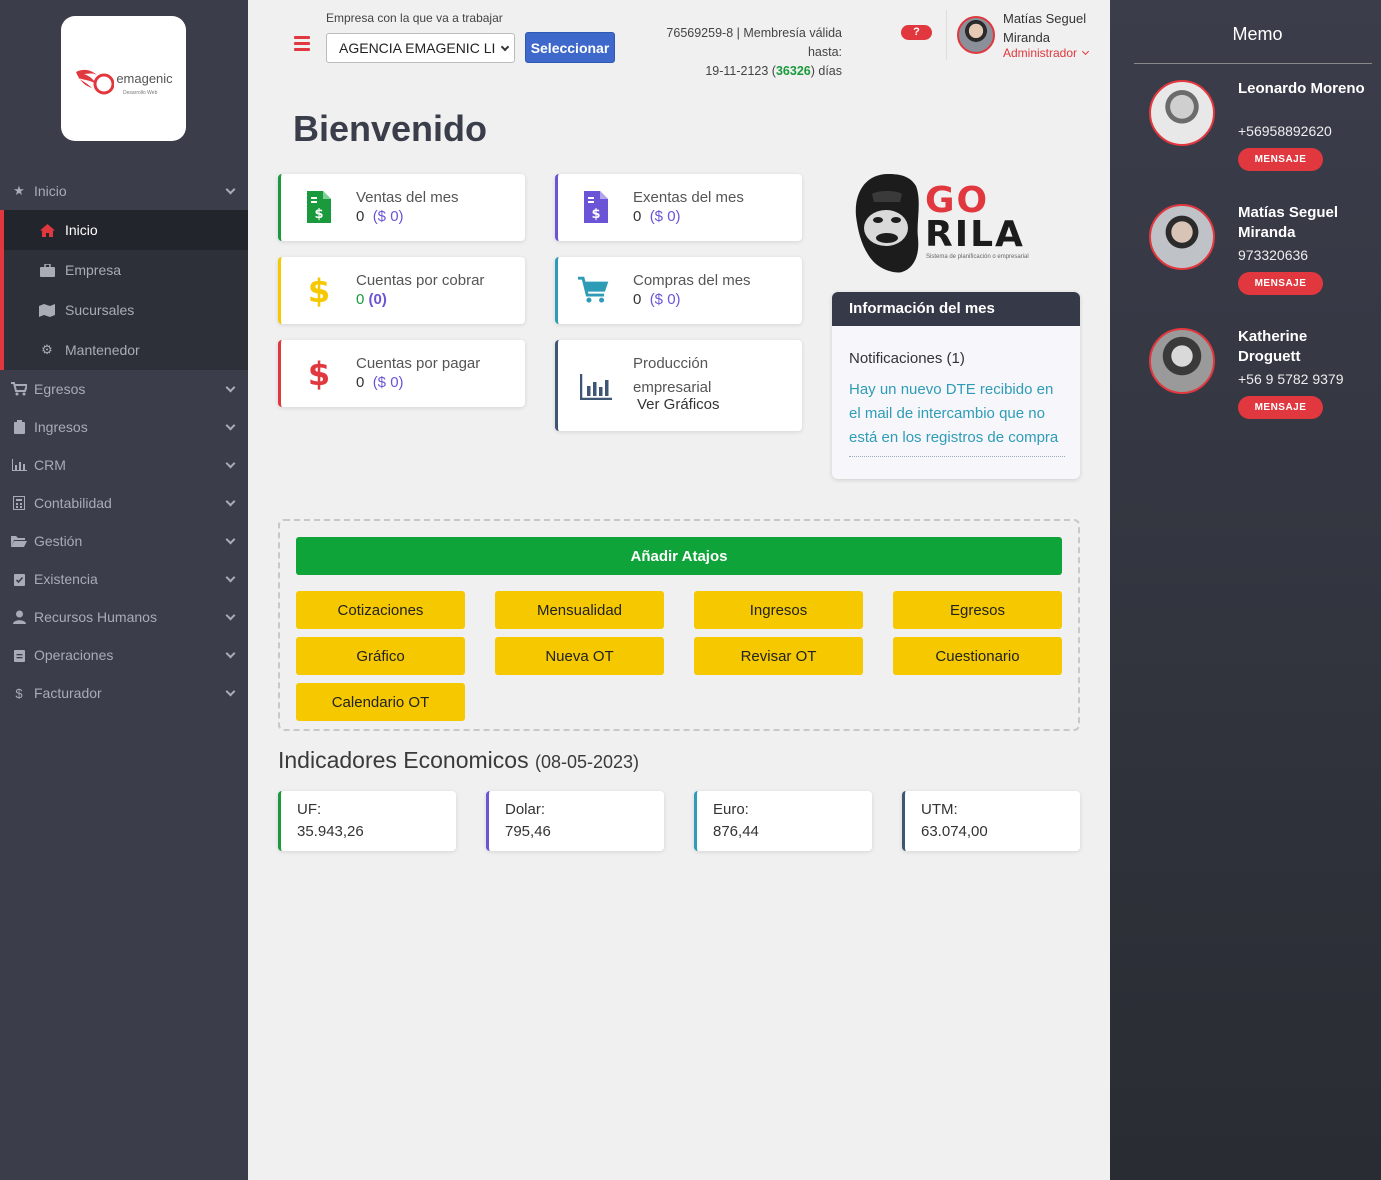 The width and height of the screenshot is (1381, 1180). What do you see at coordinates (1291, 379) in the screenshot?
I see `contact-phone: +56 9 5782 9379` at bounding box center [1291, 379].